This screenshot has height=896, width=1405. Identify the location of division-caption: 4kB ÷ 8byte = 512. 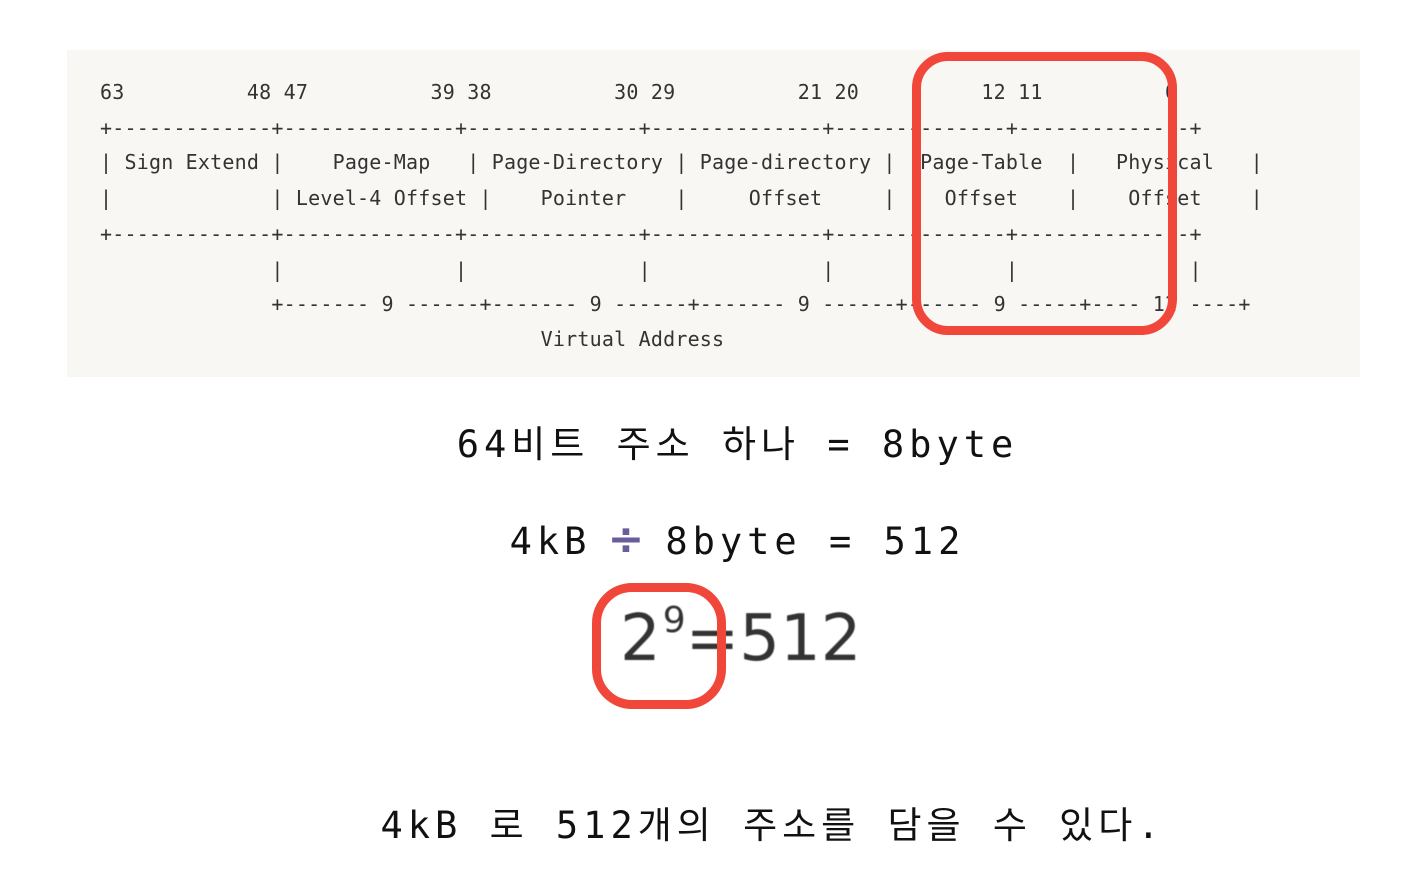
(702, 539).